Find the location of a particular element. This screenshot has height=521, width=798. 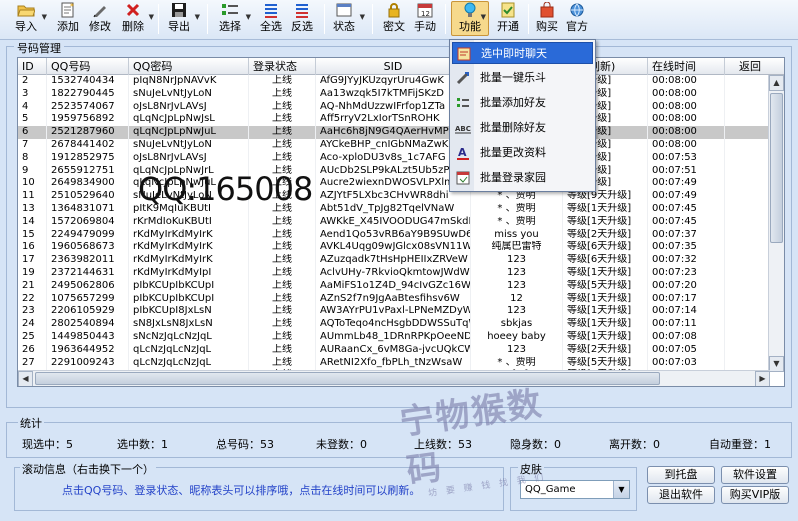

cell-id: 5 is located at coordinates (32, 120).